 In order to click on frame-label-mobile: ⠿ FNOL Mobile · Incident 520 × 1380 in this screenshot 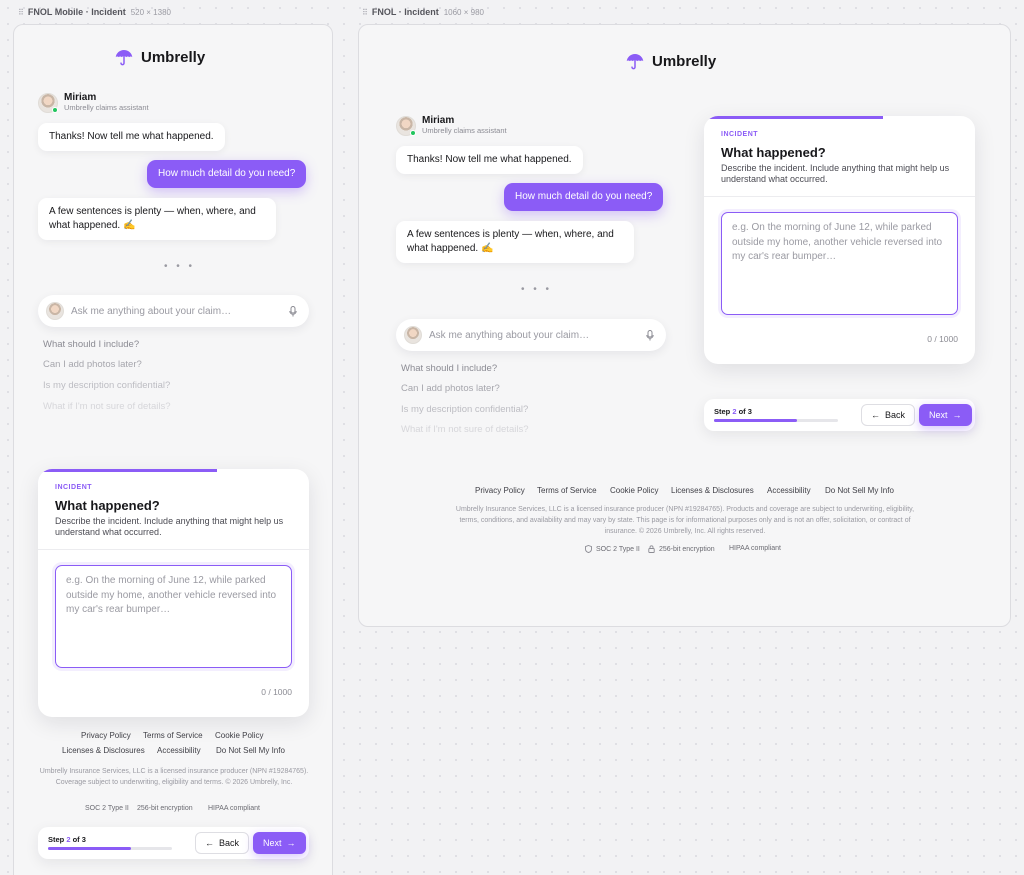, I will do `click(94, 12)`.